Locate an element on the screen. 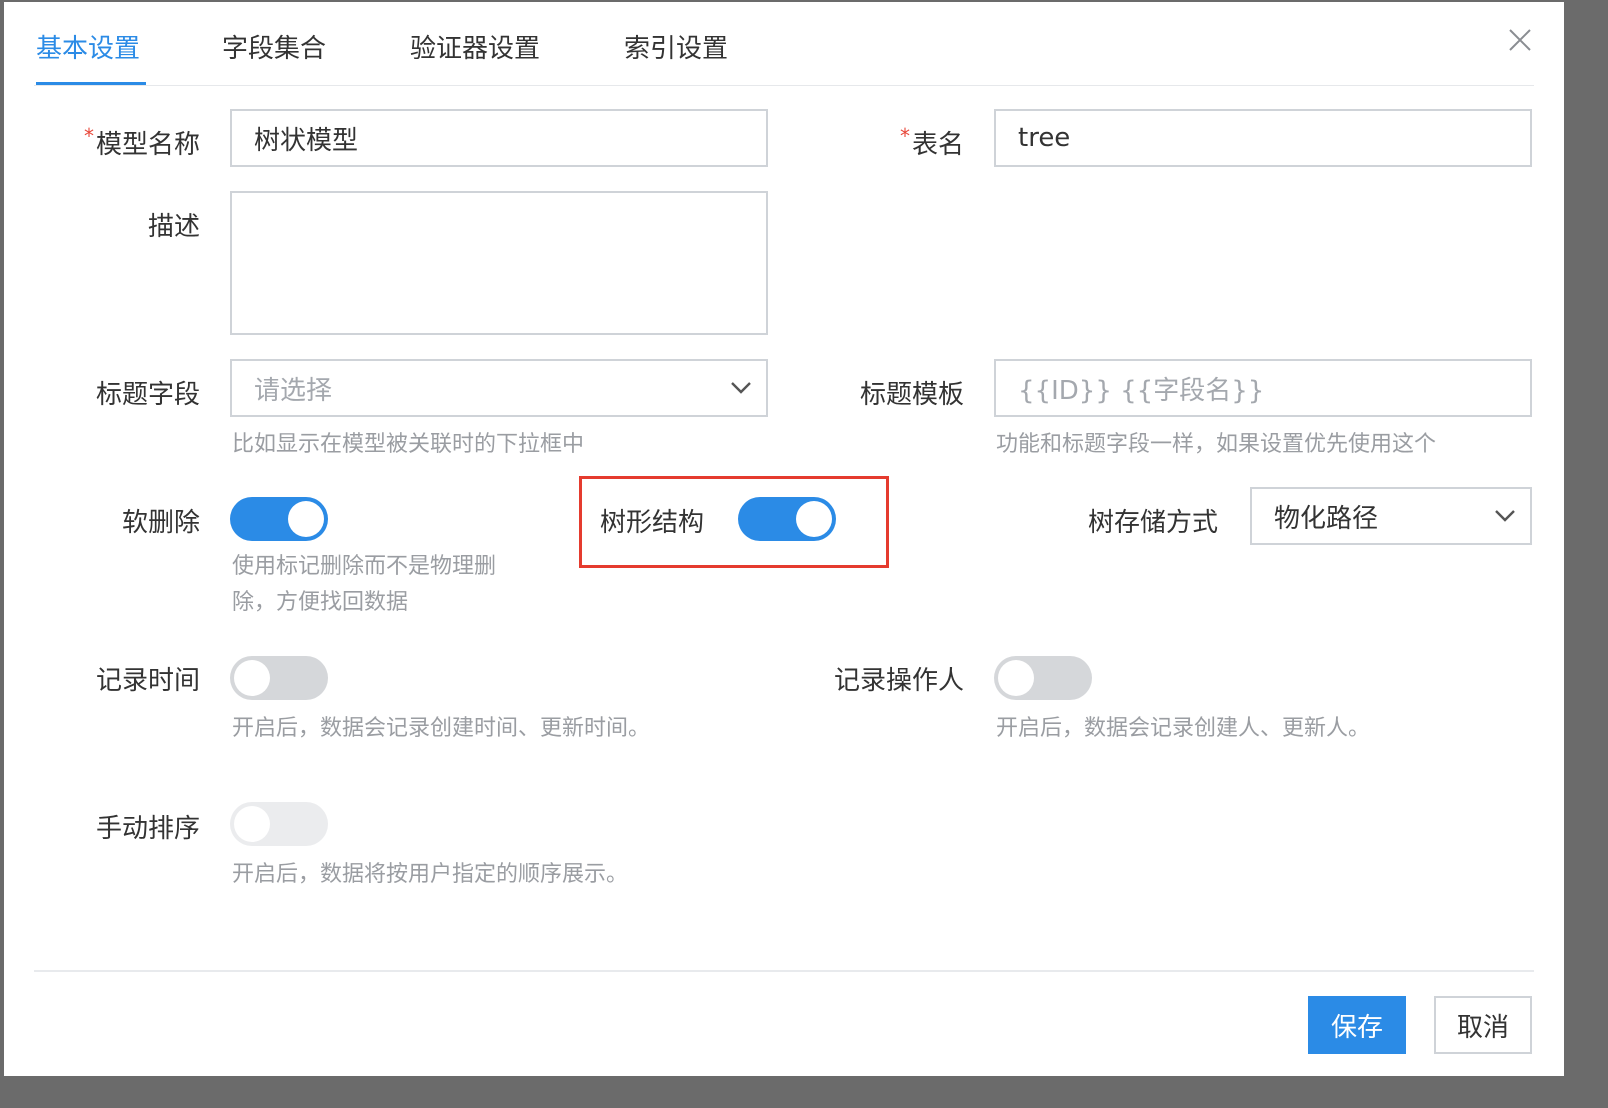 The image size is (1608, 1108). soft-delete-hint-line1: 使用标记删除而不是物理删 is located at coordinates (364, 566).